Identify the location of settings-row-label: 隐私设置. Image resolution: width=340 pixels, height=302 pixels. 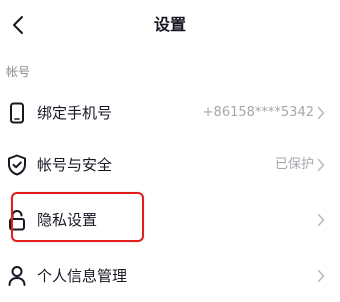
(67, 220).